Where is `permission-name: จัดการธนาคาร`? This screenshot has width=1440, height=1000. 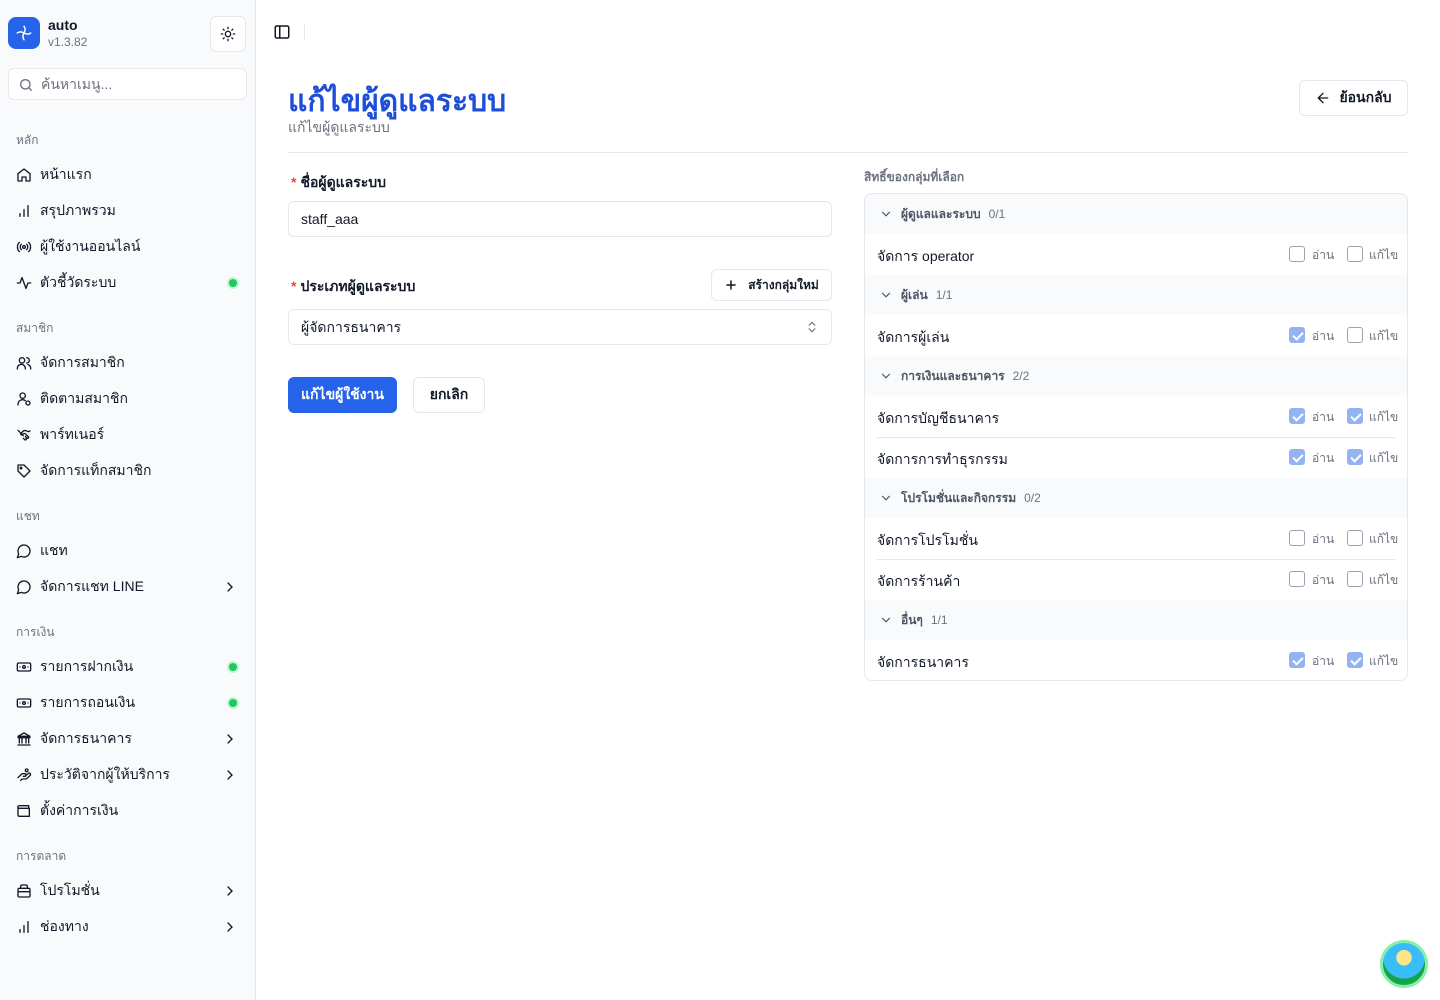
permission-name: จัดการธนาคาร is located at coordinates (923, 662).